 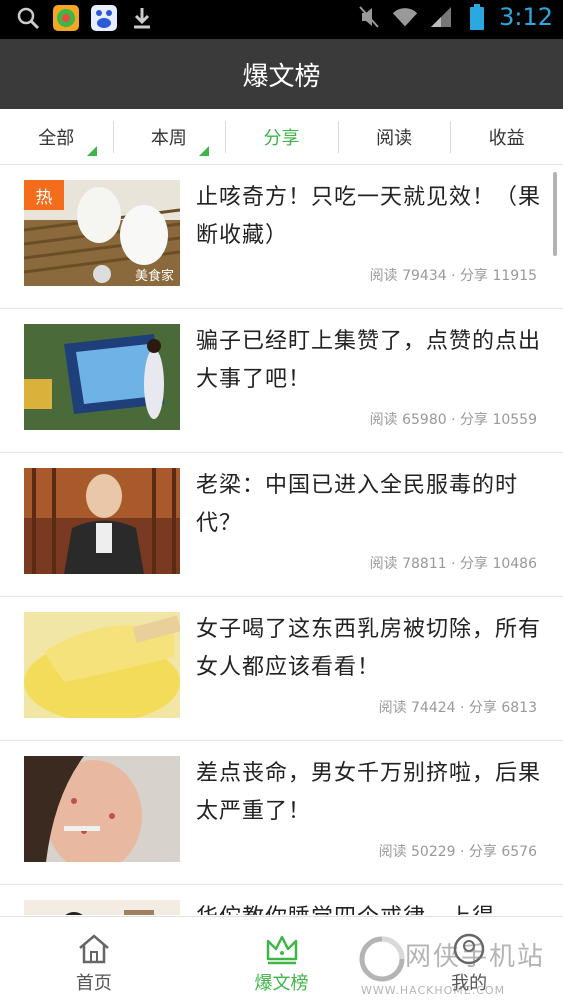 What do you see at coordinates (102, 233) in the screenshot?
I see `article-thumbnail: 热 美食家` at bounding box center [102, 233].